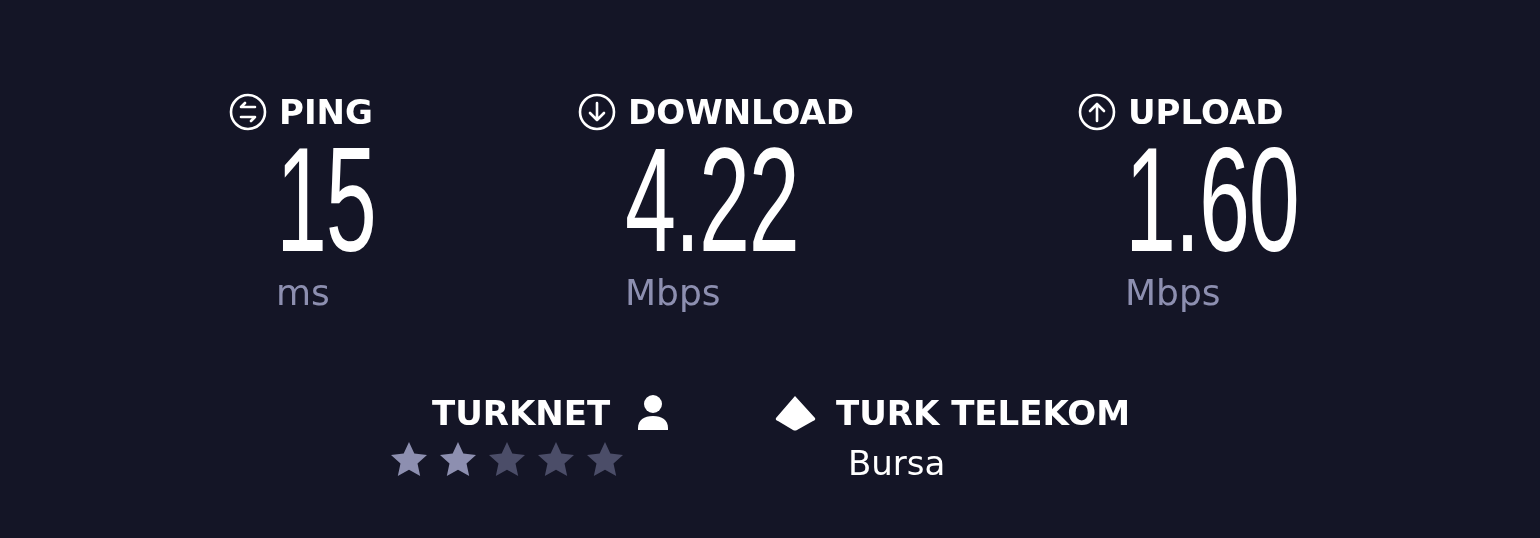 Image resolution: width=1540 pixels, height=538 pixels. What do you see at coordinates (795, 413) in the screenshot?
I see `server-icon` at bounding box center [795, 413].